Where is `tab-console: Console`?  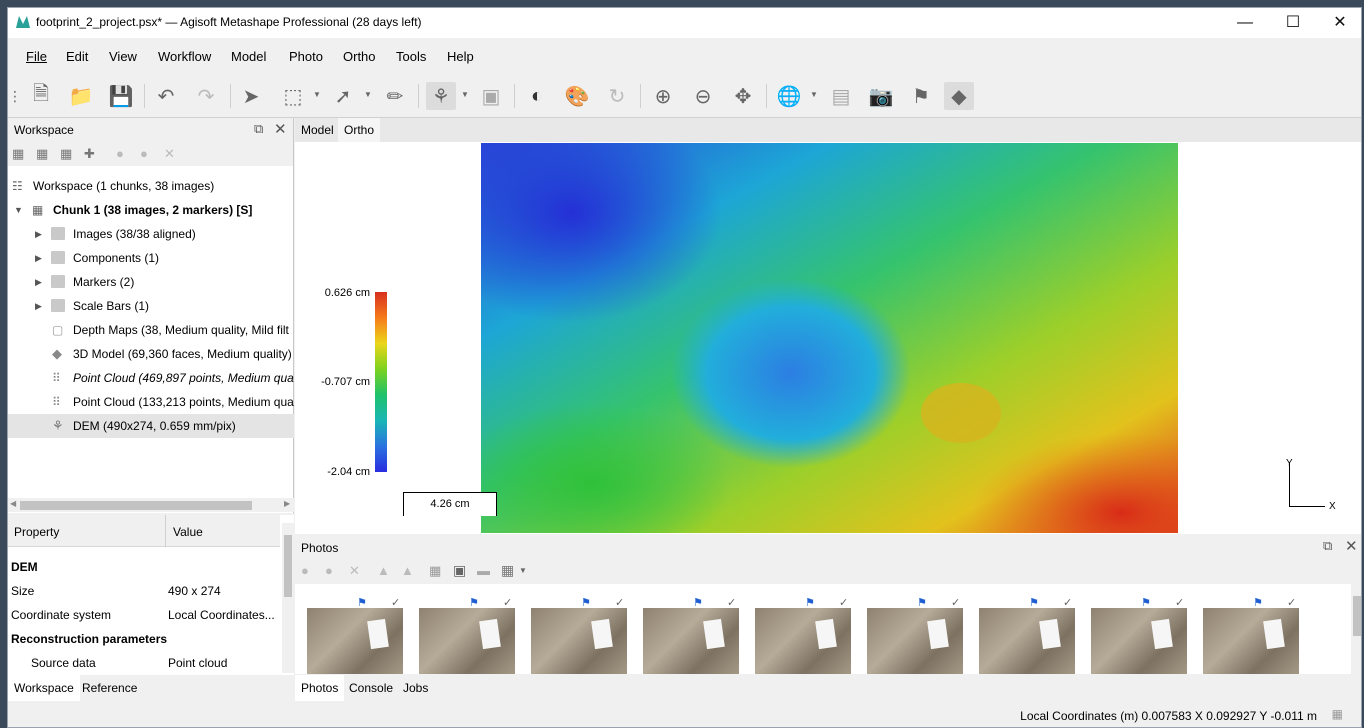
tab-console: Console is located at coordinates (371, 688).